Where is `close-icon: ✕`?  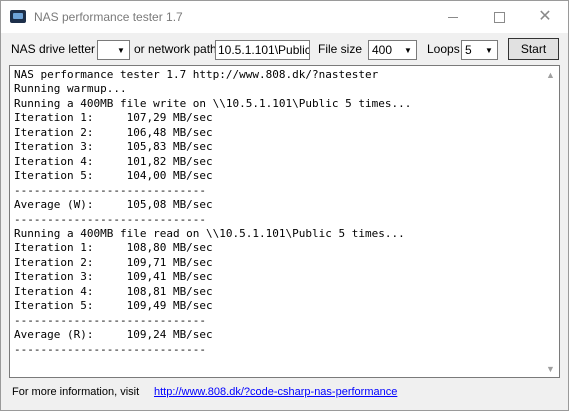
close-icon: ✕ is located at coordinates (545, 16).